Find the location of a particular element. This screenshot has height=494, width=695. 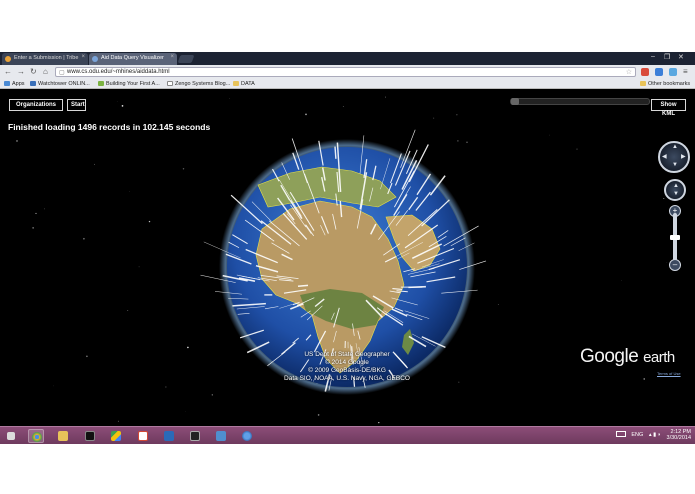

menu-icon: ≡ is located at coordinates (685, 71).